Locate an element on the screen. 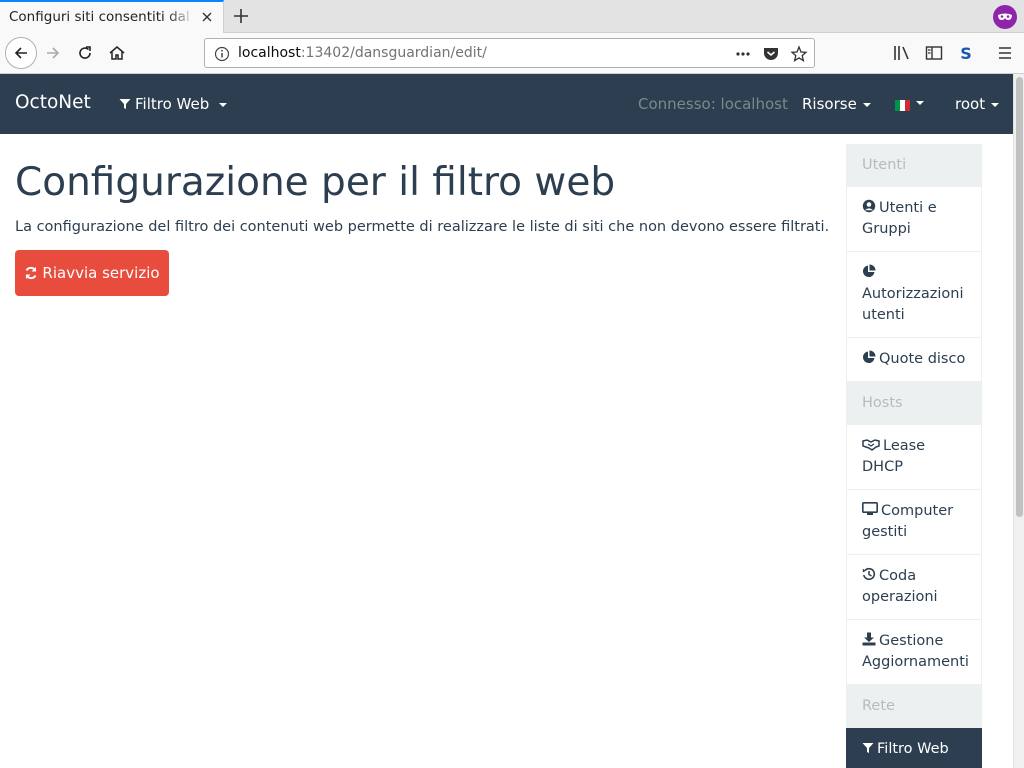 This screenshot has width=1024, height=768. sidebar-header-users: Utenti is located at coordinates (914, 165).